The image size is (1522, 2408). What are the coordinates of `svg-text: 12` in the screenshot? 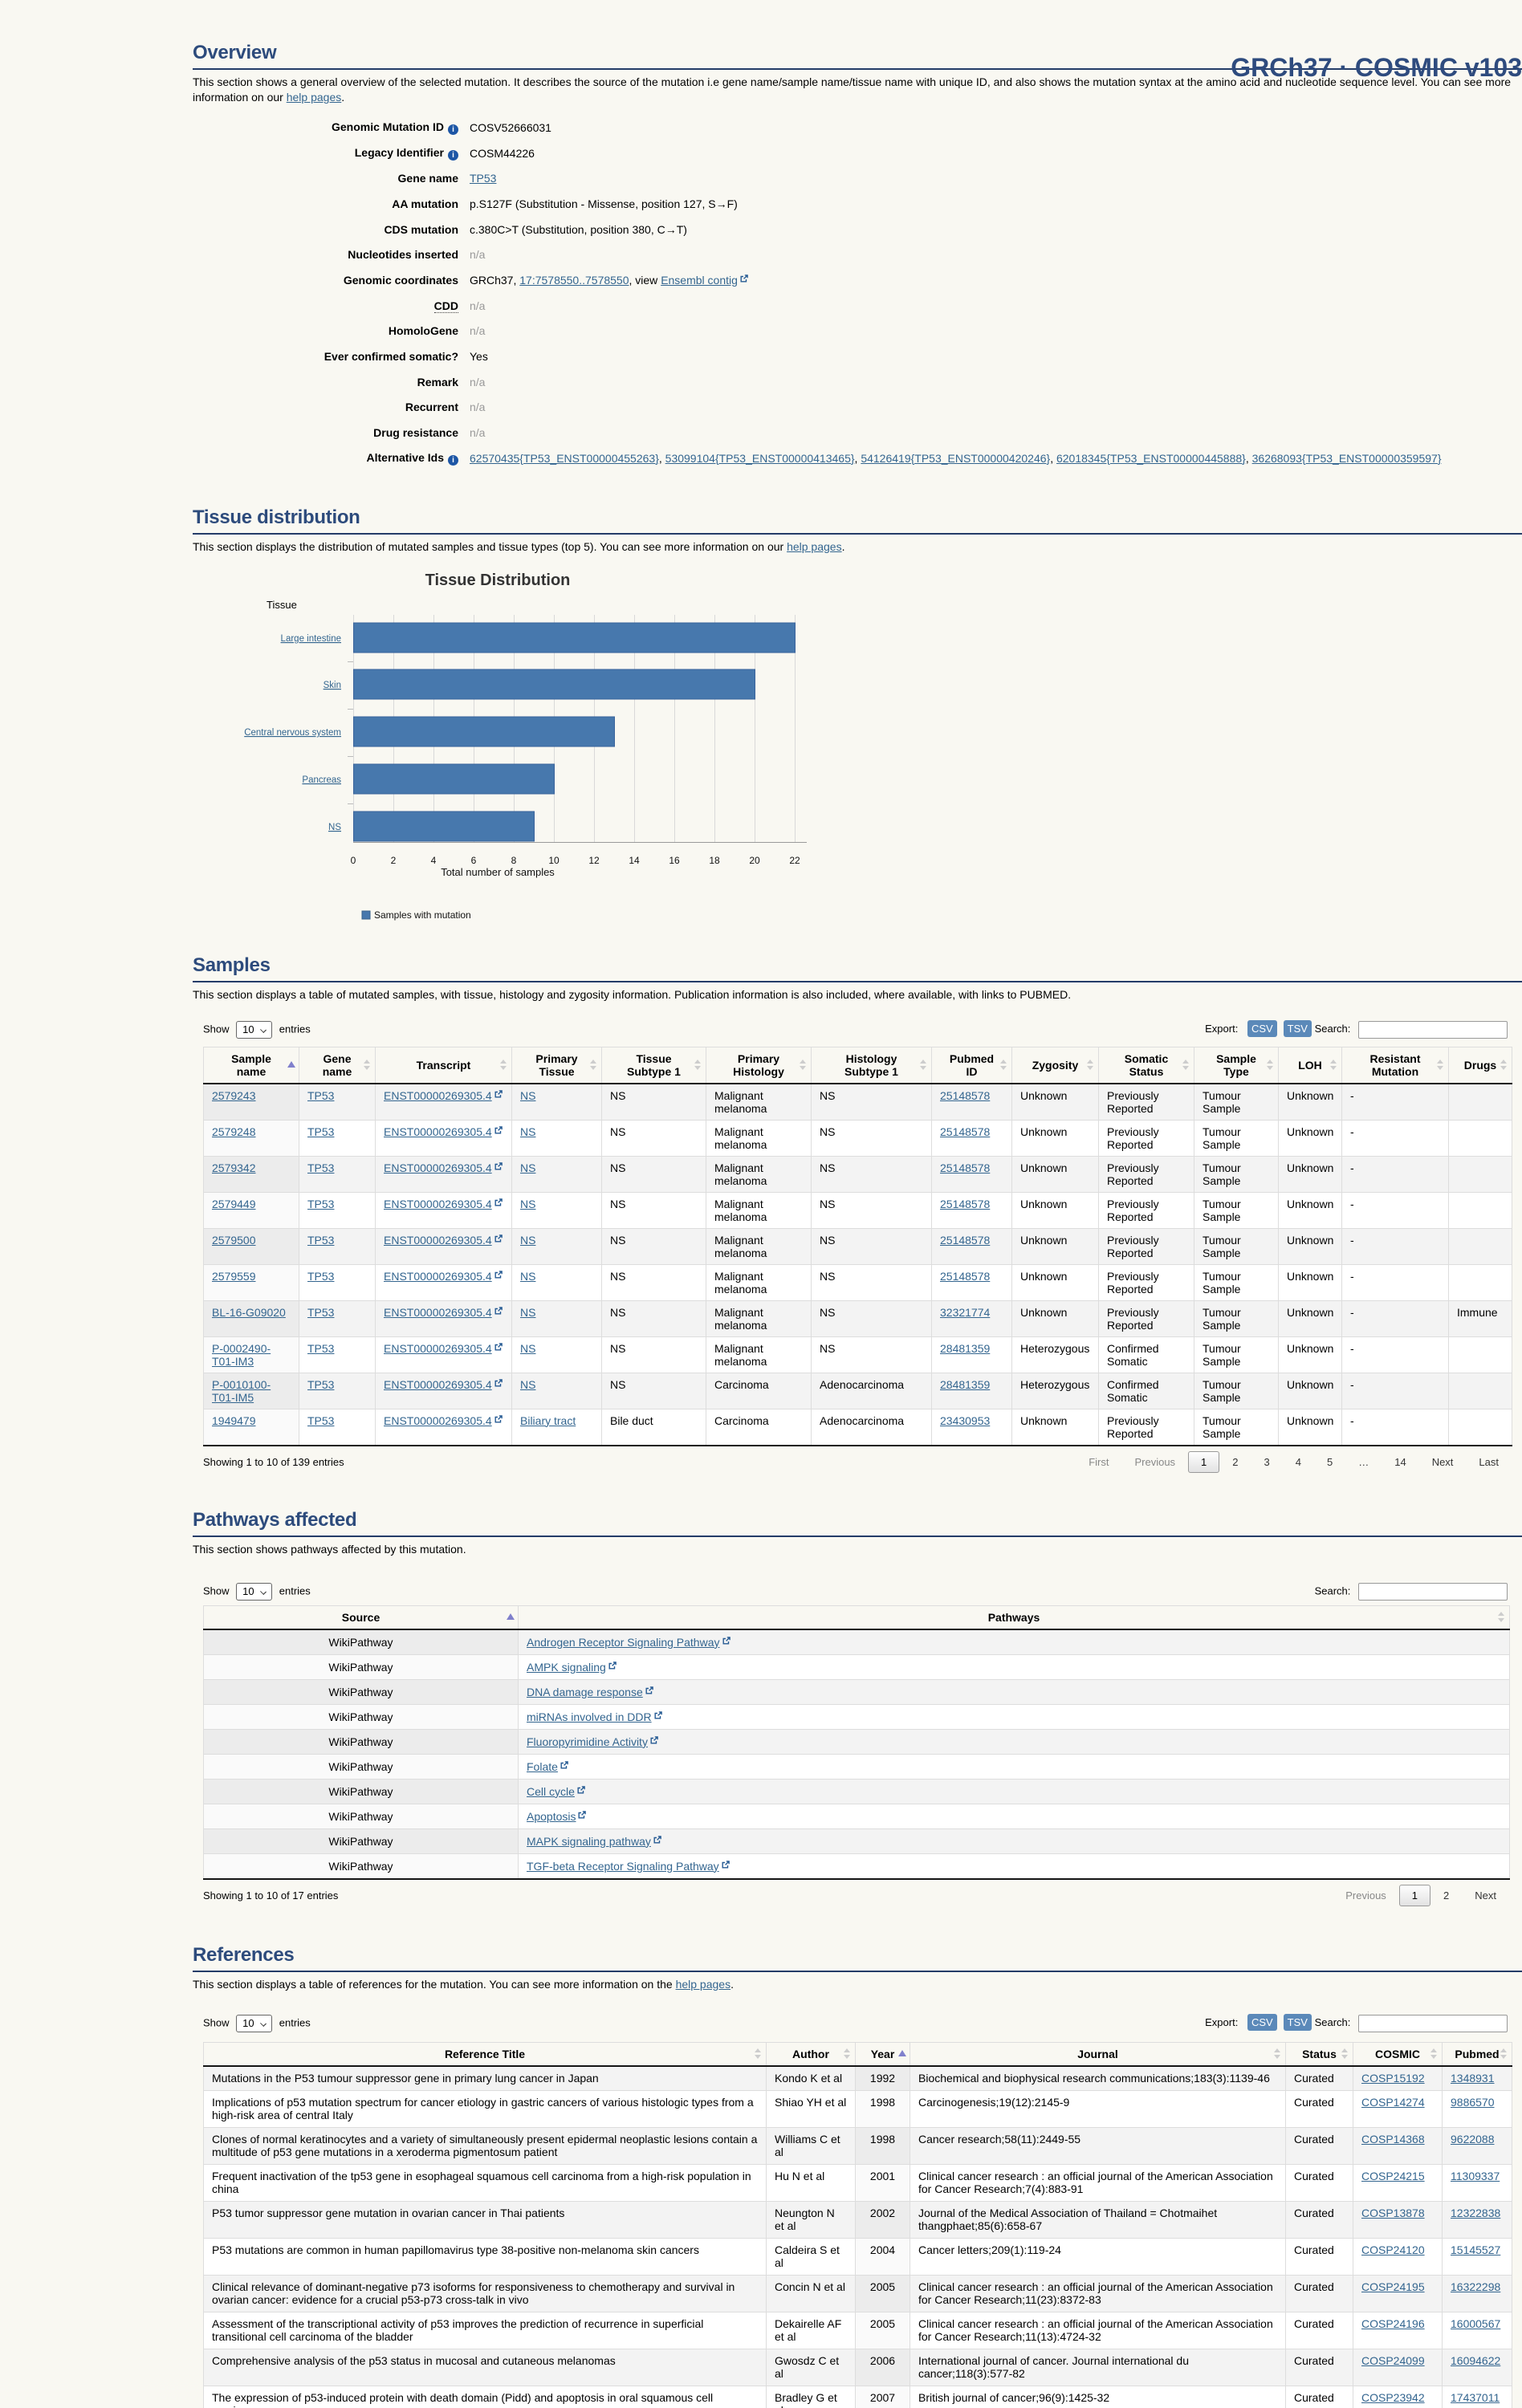 It's located at (594, 860).